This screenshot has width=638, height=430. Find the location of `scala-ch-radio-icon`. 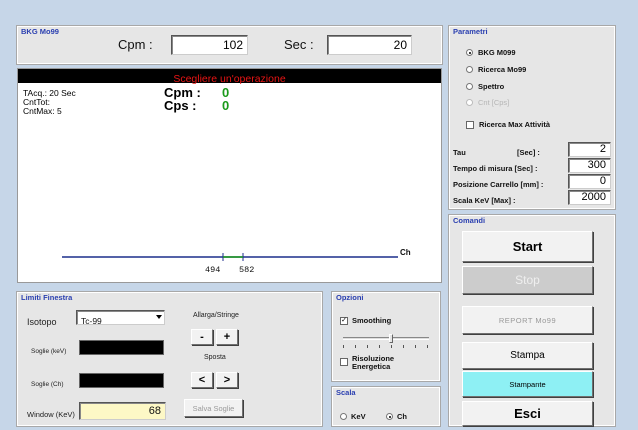

scala-ch-radio-icon is located at coordinates (389, 416).